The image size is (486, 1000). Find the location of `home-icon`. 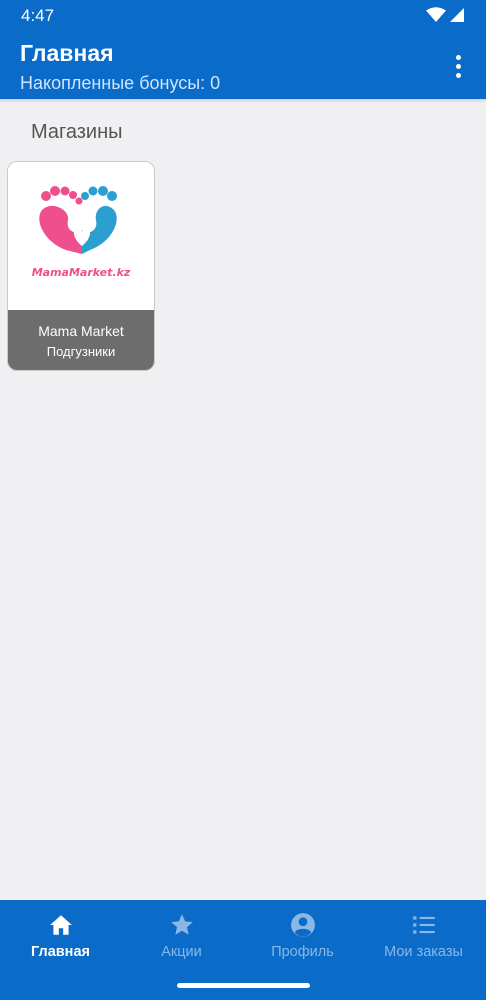

home-icon is located at coordinates (61, 925).